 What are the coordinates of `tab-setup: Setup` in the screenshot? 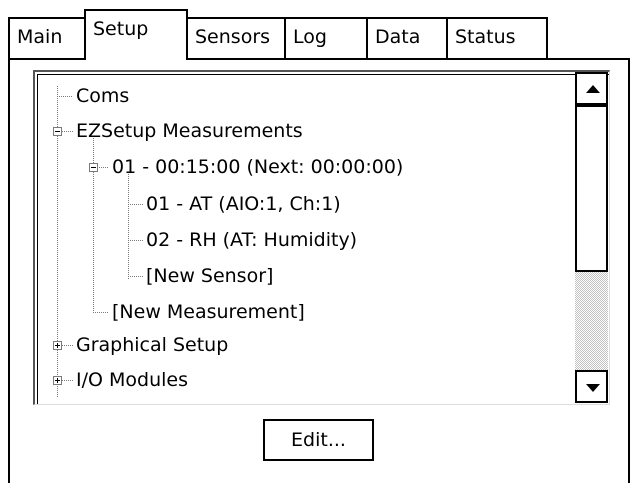 It's located at (136, 35).